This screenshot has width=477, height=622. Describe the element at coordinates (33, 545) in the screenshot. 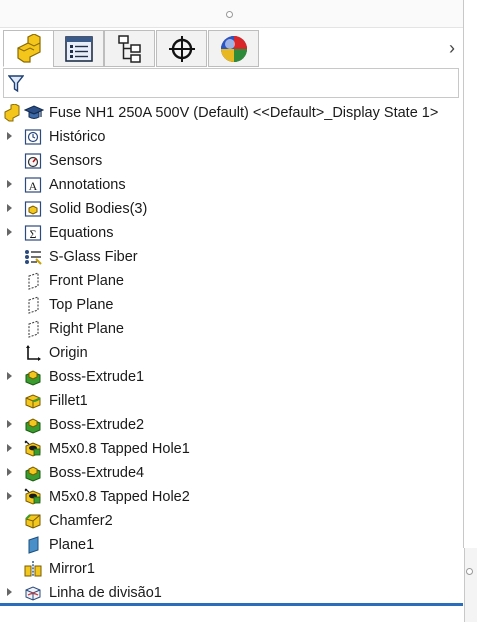

I see `ref-plane-icon` at that location.